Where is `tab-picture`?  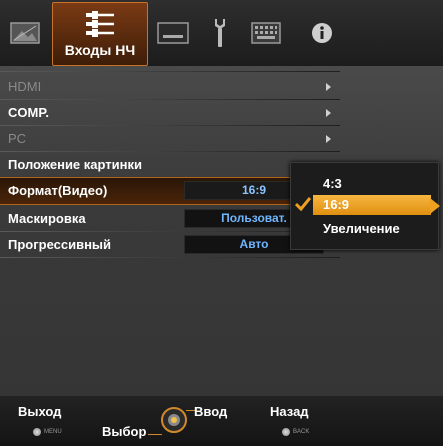 tab-picture is located at coordinates (25, 33).